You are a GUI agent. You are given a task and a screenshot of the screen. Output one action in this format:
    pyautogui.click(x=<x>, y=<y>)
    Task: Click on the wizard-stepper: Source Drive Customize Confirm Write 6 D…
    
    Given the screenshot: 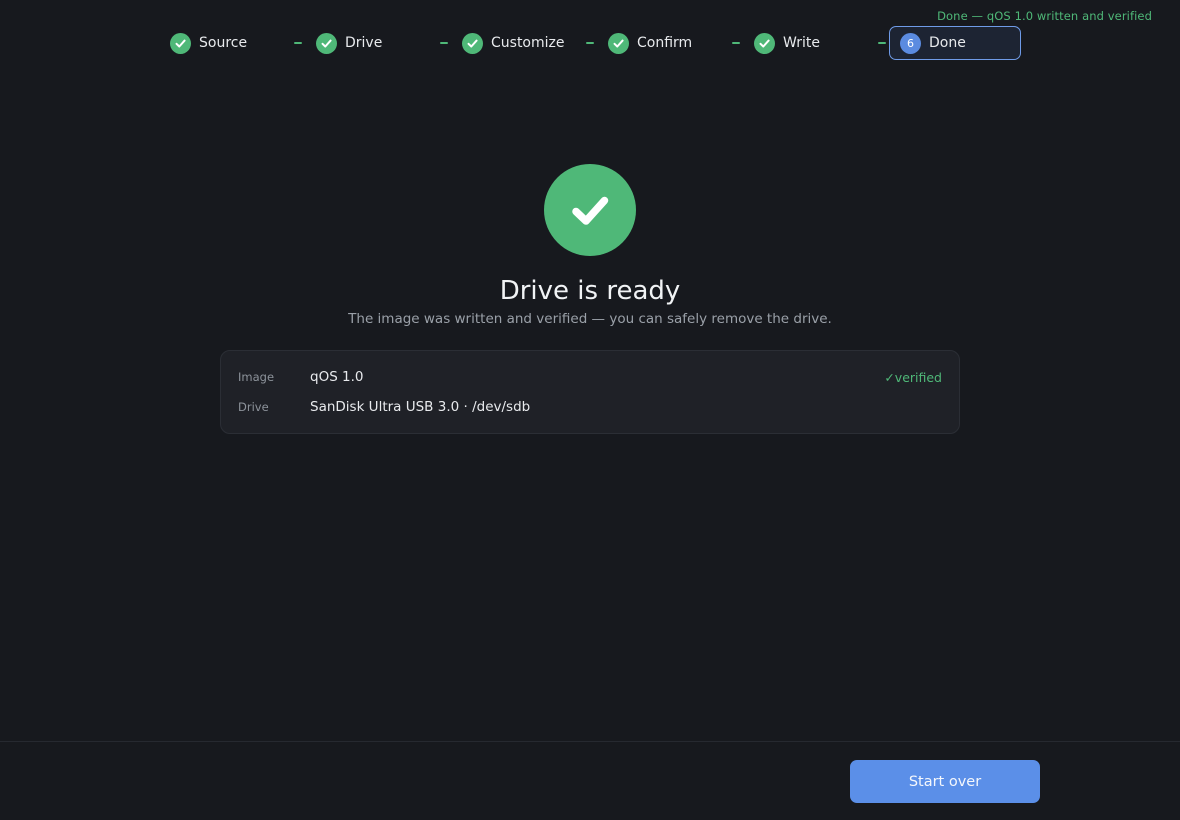 What is the action you would take?
    pyautogui.click(x=591, y=43)
    